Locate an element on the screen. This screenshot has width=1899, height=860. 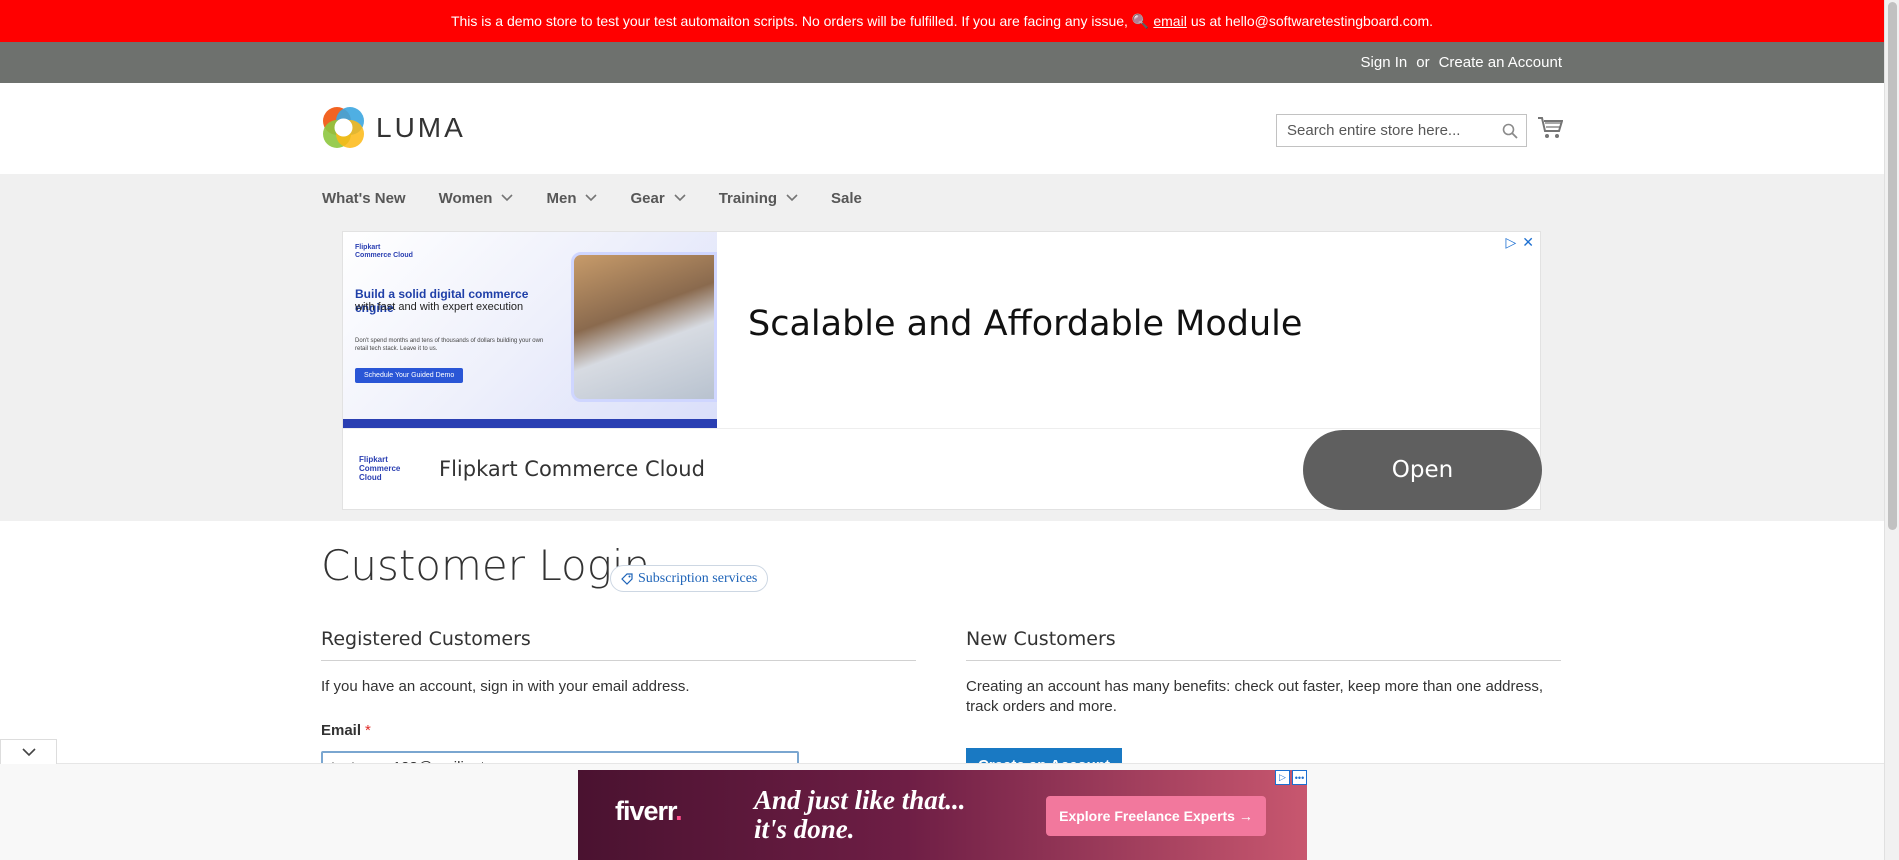
registered-customers-heading: Registered Customers is located at coordinates (618, 644).